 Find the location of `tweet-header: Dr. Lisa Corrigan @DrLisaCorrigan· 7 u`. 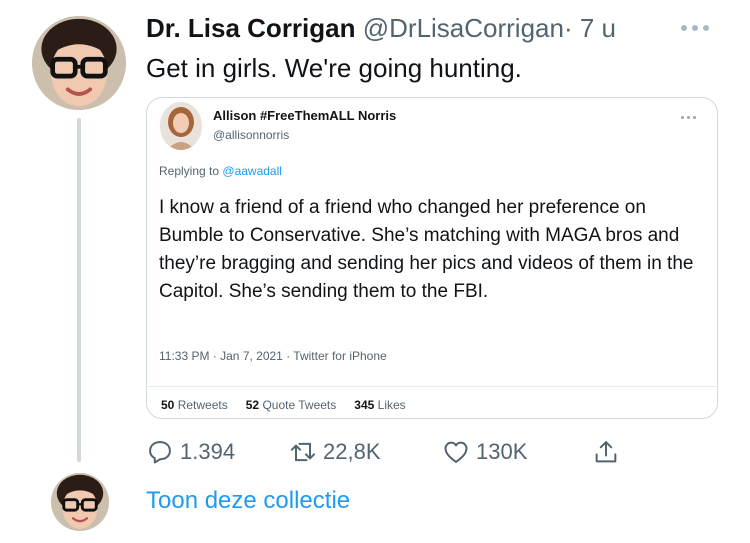

tweet-header: Dr. Lisa Corrigan @DrLisaCorrigan· 7 u is located at coordinates (381, 28).